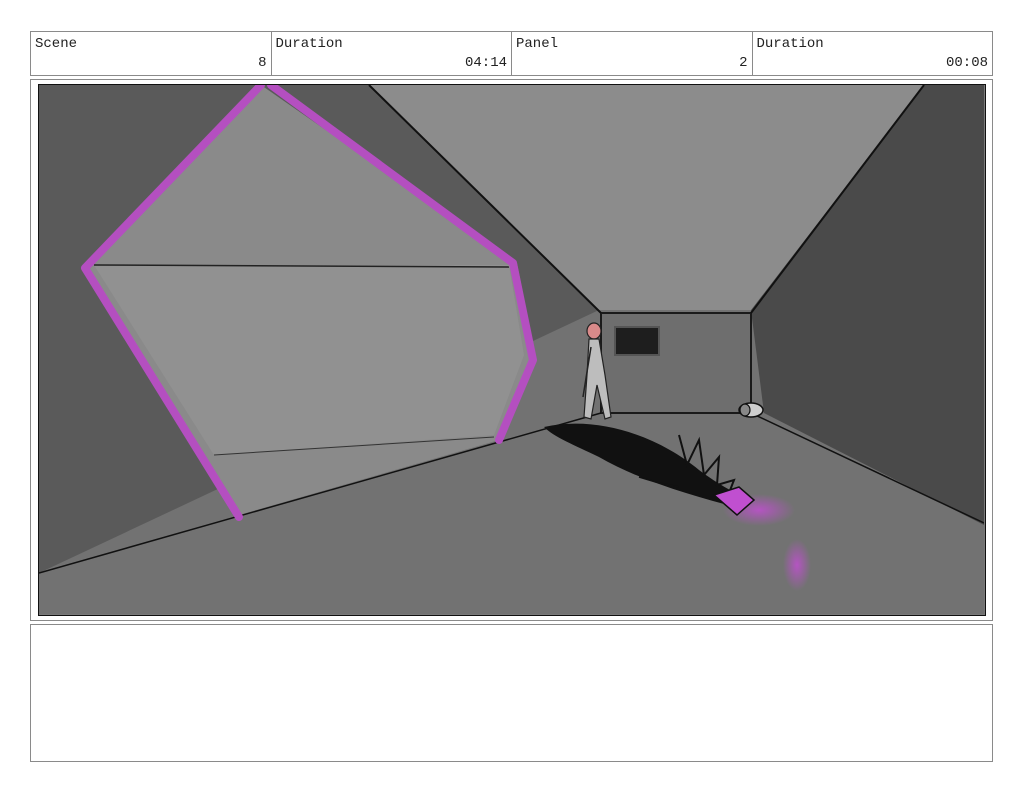  I want to click on scene-value: 8, so click(262, 63).